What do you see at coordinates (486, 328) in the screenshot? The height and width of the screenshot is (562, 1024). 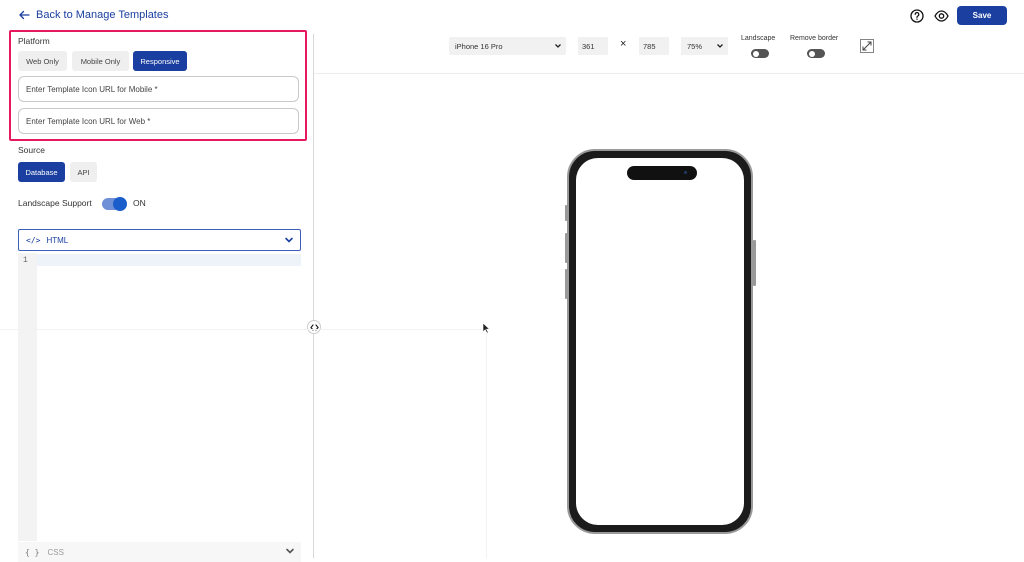 I see `mouse-cursor-icon` at bounding box center [486, 328].